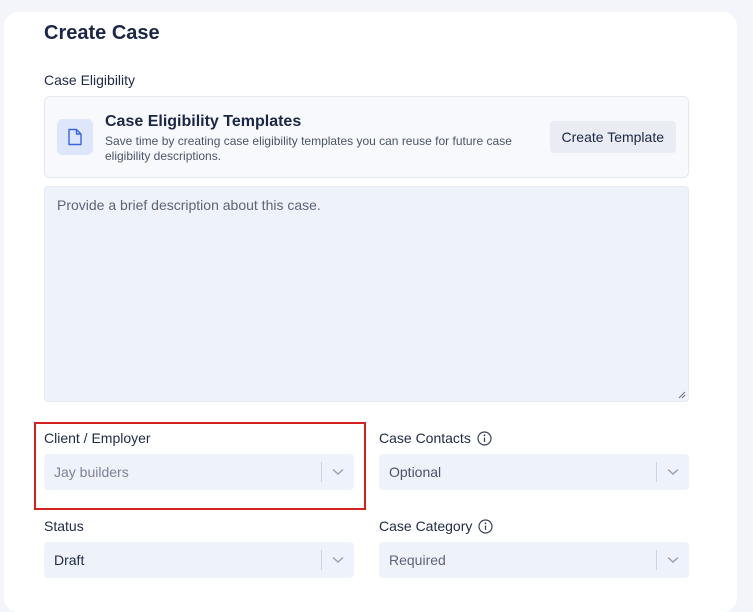 Image resolution: width=753 pixels, height=612 pixels. Describe the element at coordinates (415, 472) in the screenshot. I see `case-contacts-value: Optional` at that location.